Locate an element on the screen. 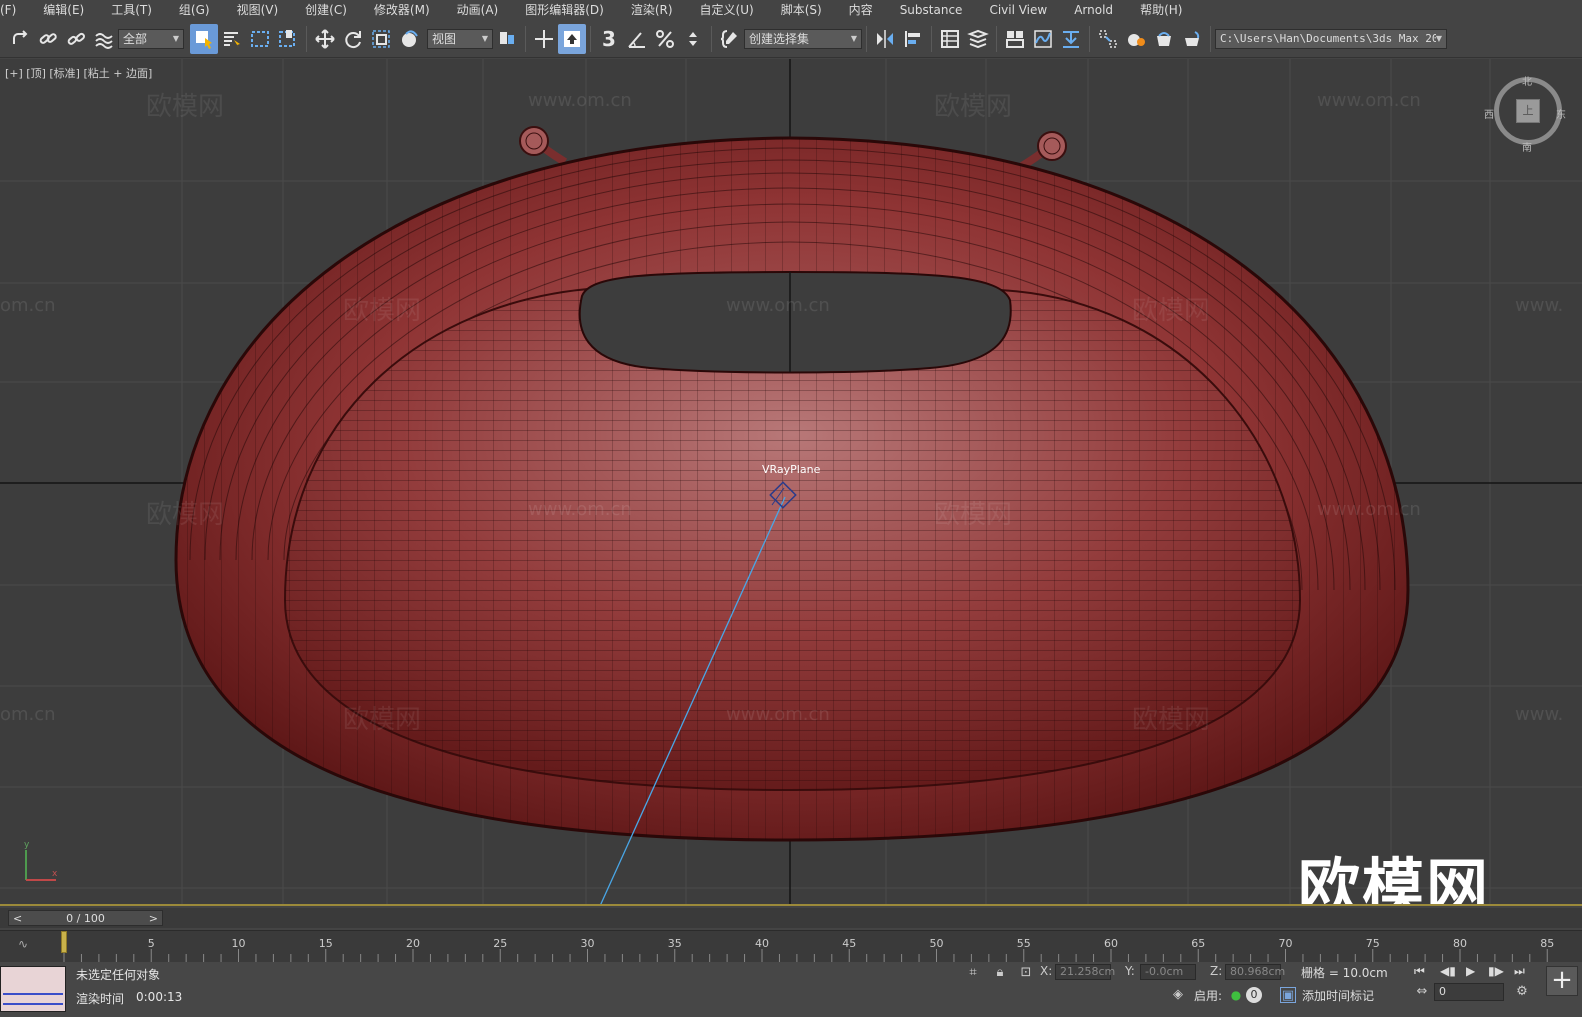 The width and height of the screenshot is (1582, 1017). place-icon is located at coordinates (409, 39).